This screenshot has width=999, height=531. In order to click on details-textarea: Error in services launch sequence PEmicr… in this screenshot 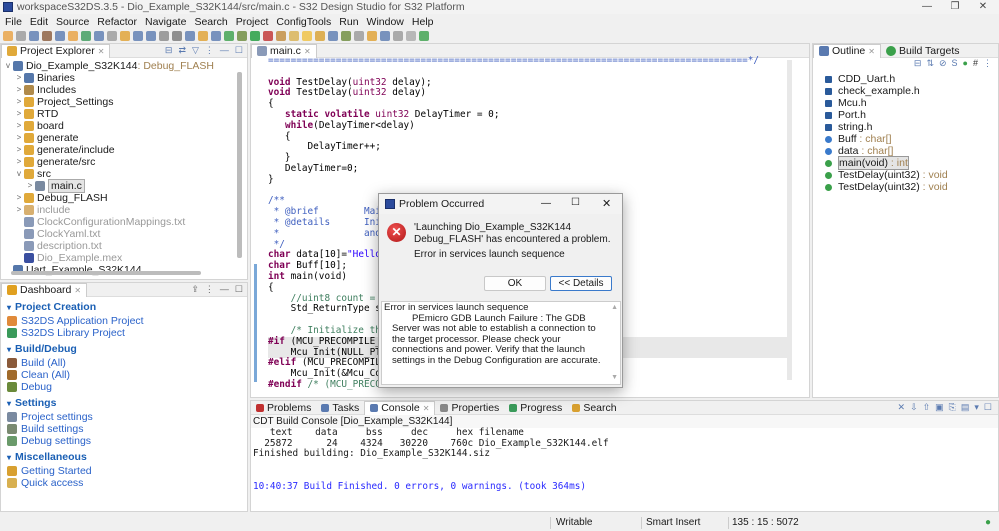, I will do `click(501, 343)`.